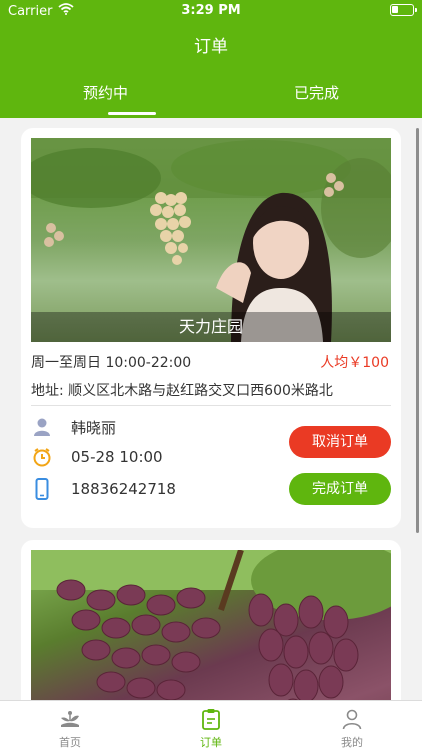 The width and height of the screenshot is (422, 750). I want to click on phone-icon, so click(42, 489).